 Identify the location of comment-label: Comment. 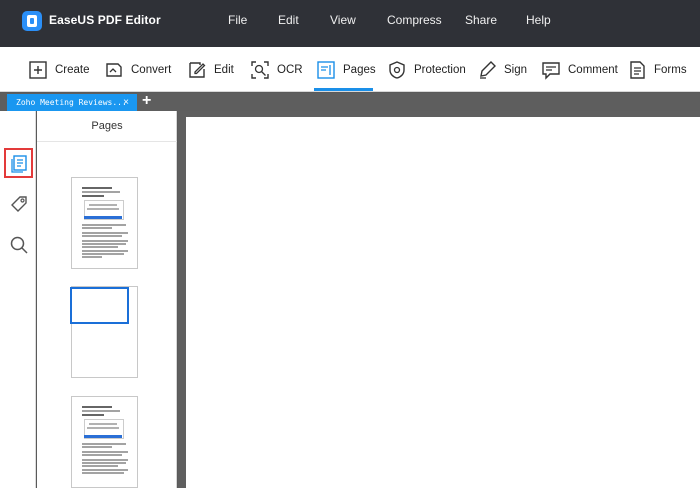
(593, 69).